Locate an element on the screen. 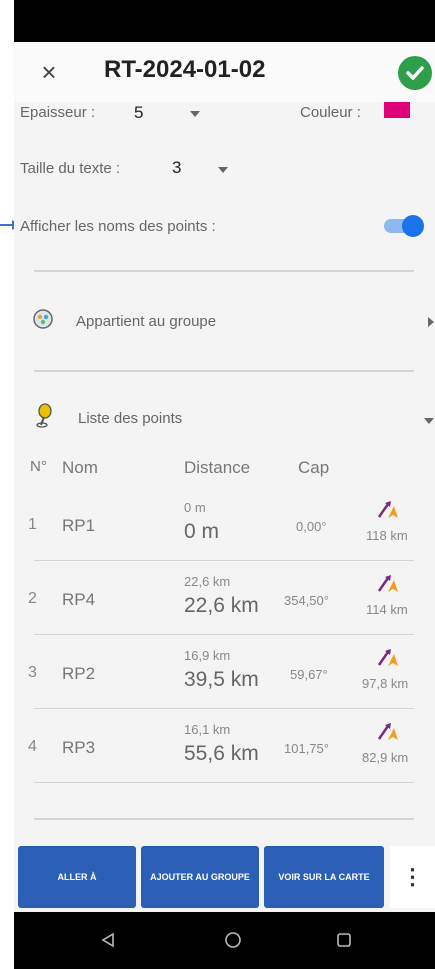 The image size is (435, 969). row-number: 3 is located at coordinates (32, 672).